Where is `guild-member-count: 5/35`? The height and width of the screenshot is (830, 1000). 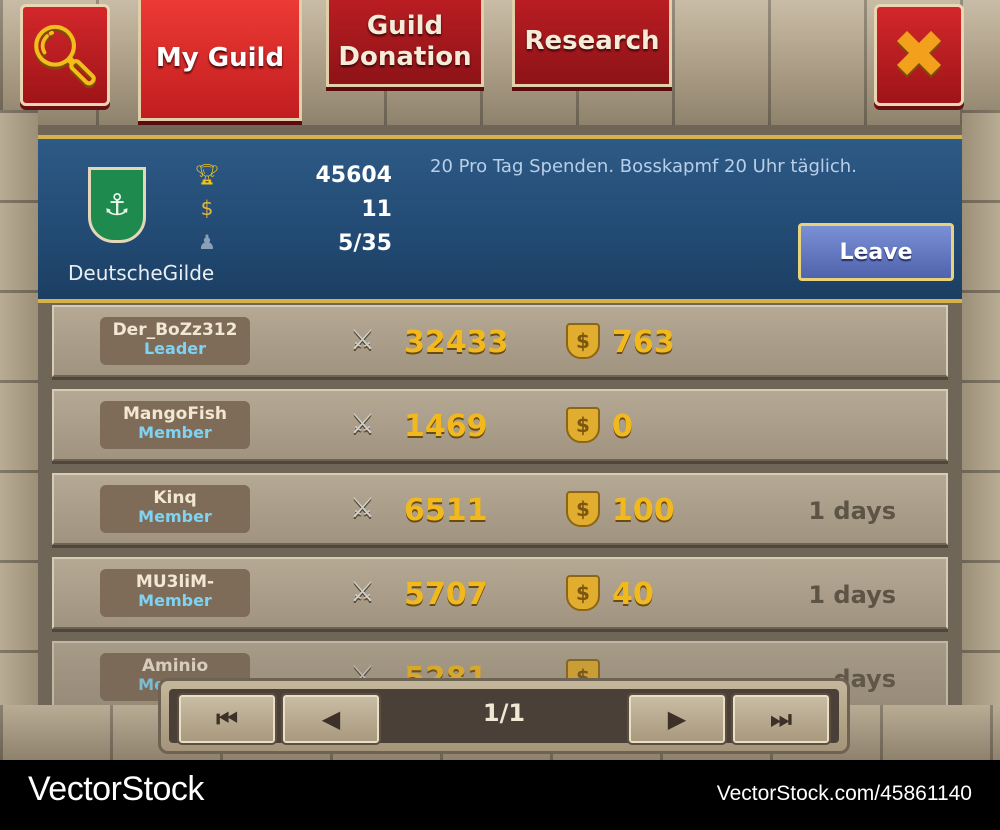 guild-member-count: 5/35 is located at coordinates (365, 243).